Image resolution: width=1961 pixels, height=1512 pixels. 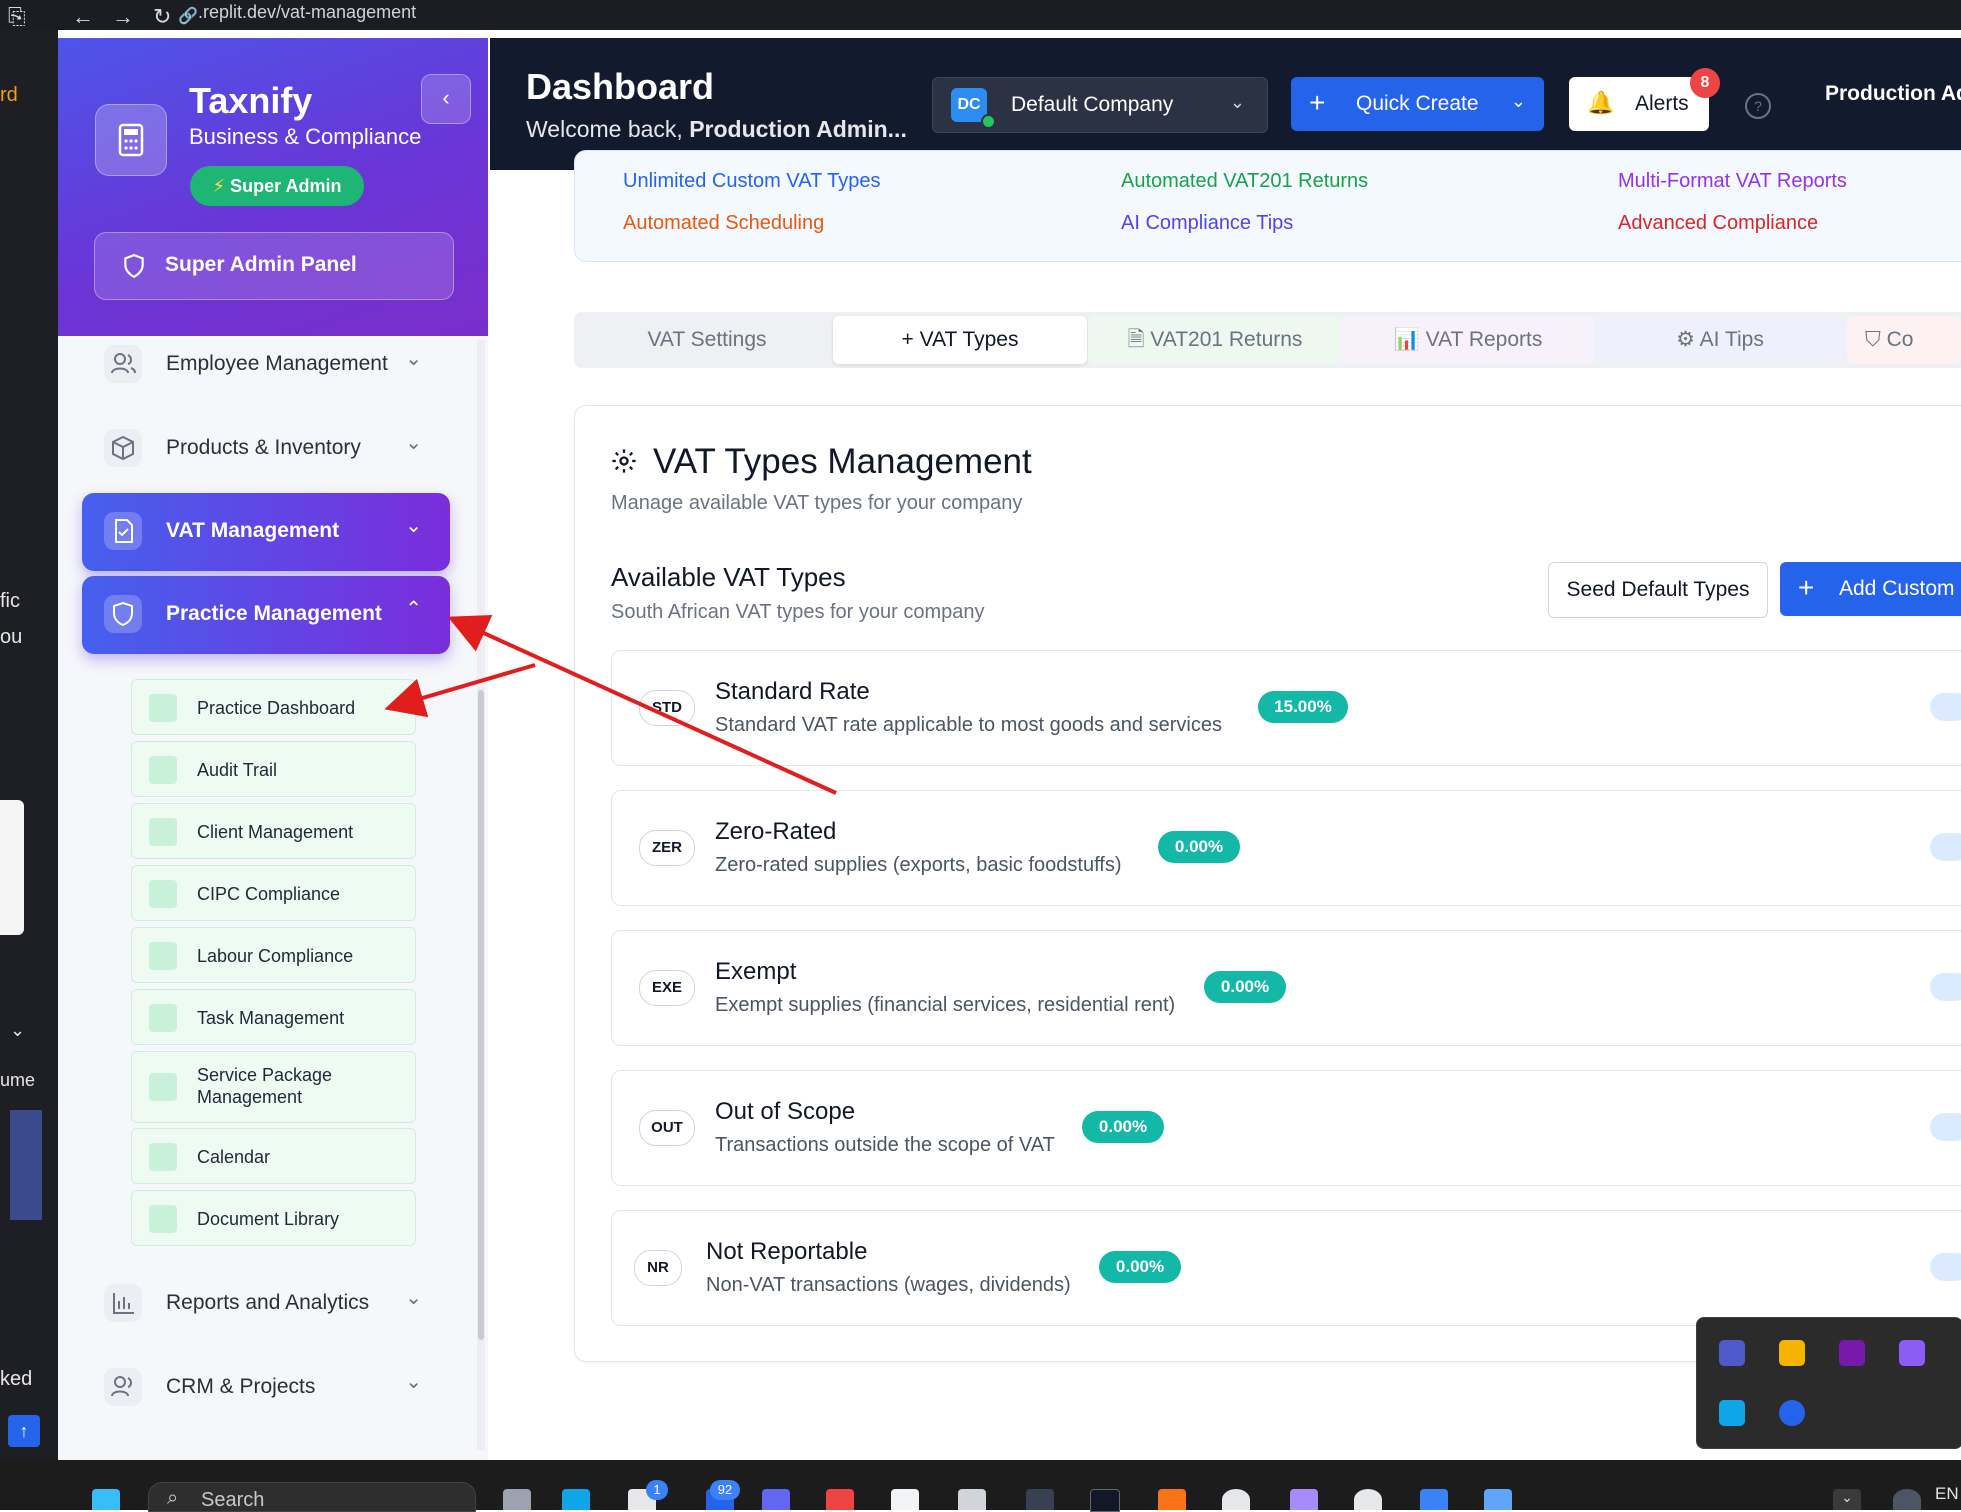 I want to click on user-name: Production Ad, so click(x=1893, y=94).